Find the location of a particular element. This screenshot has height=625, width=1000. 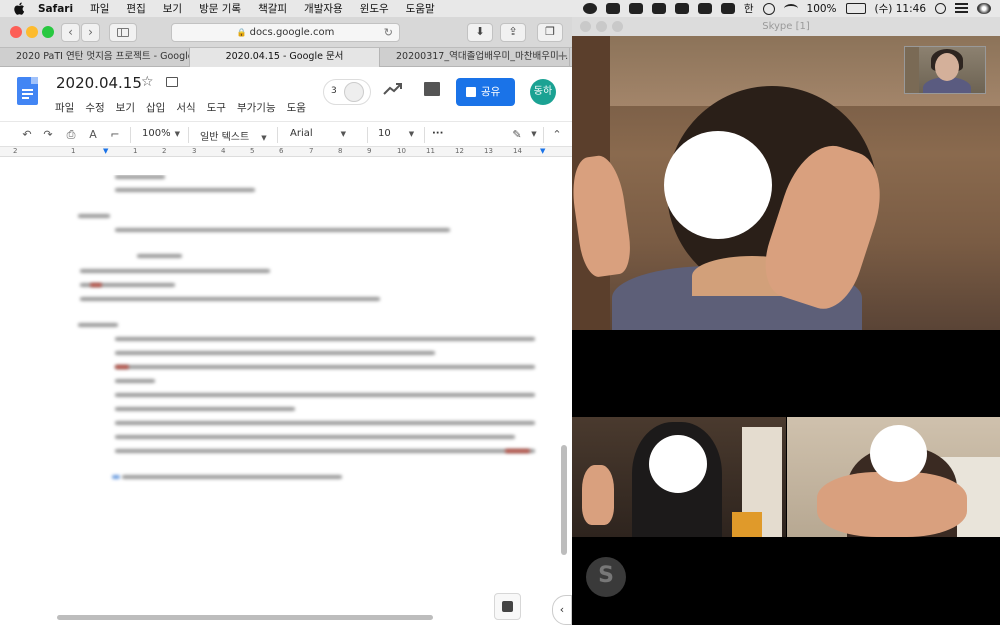

activity-trend-icon is located at coordinates (393, 89).